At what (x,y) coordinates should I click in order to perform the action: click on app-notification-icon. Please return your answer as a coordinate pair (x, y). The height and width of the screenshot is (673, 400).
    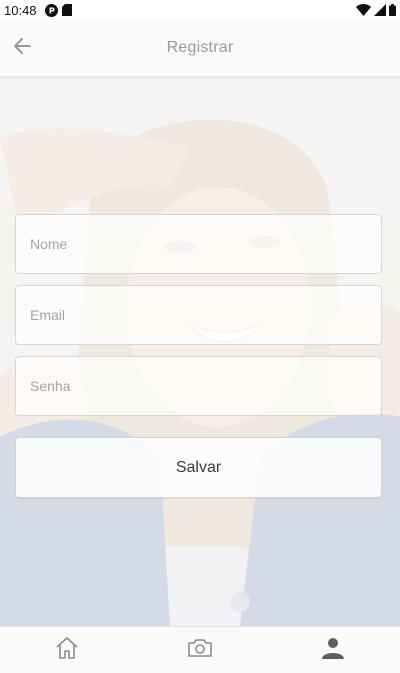
    Looking at the image, I should click on (51, 10).